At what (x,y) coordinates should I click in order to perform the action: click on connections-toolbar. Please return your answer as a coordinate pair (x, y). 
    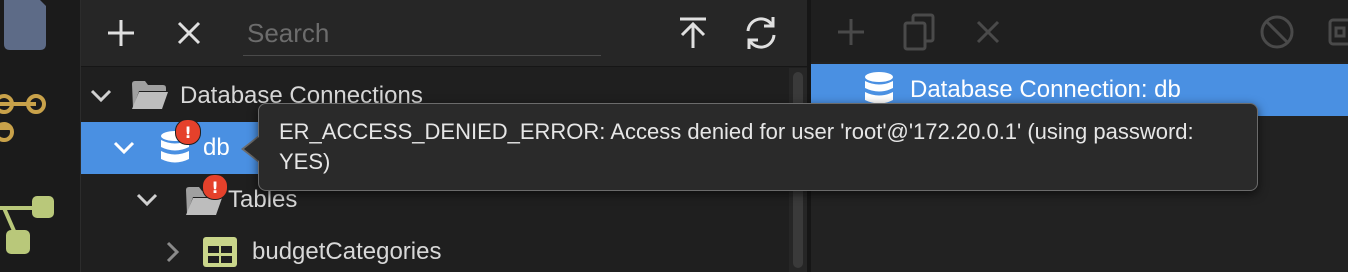
    Looking at the image, I should click on (444, 33).